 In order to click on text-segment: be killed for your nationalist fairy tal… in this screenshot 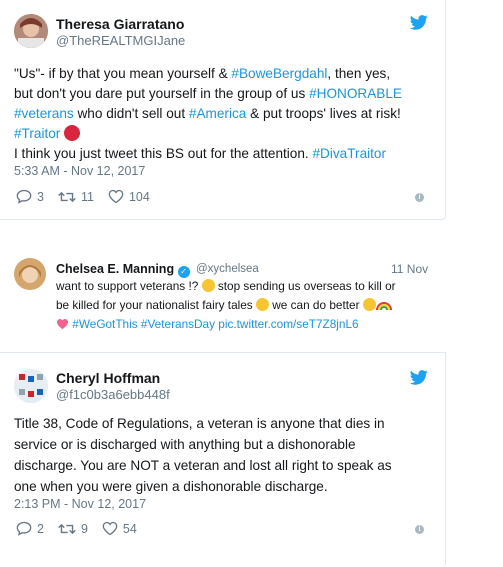, I will do `click(156, 305)`.